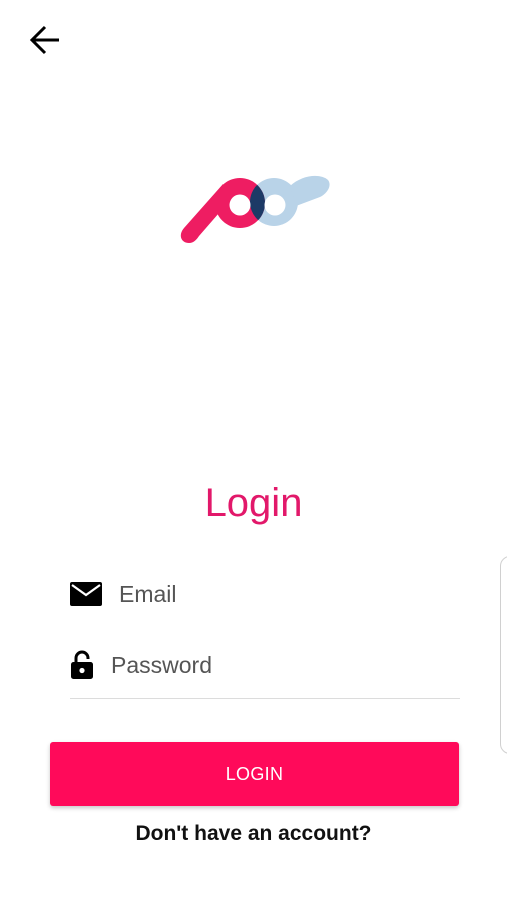 Image resolution: width=507 pixels, height=900 pixels. Describe the element at coordinates (255, 209) in the screenshot. I see `app-logo` at that location.